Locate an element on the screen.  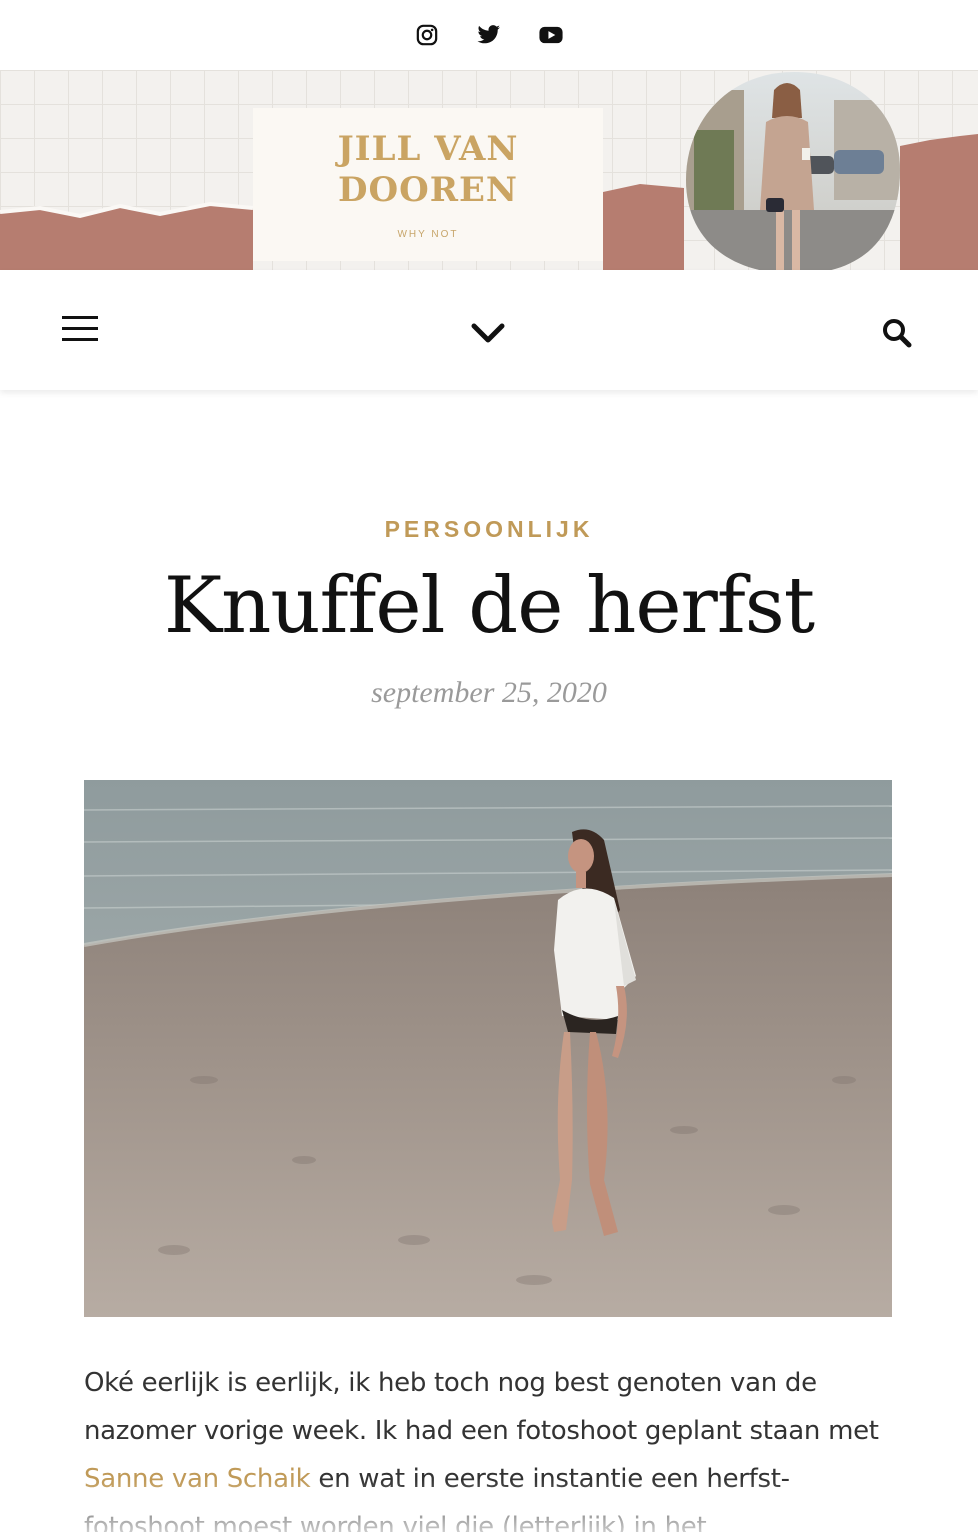
social-bar is located at coordinates (489, 35).